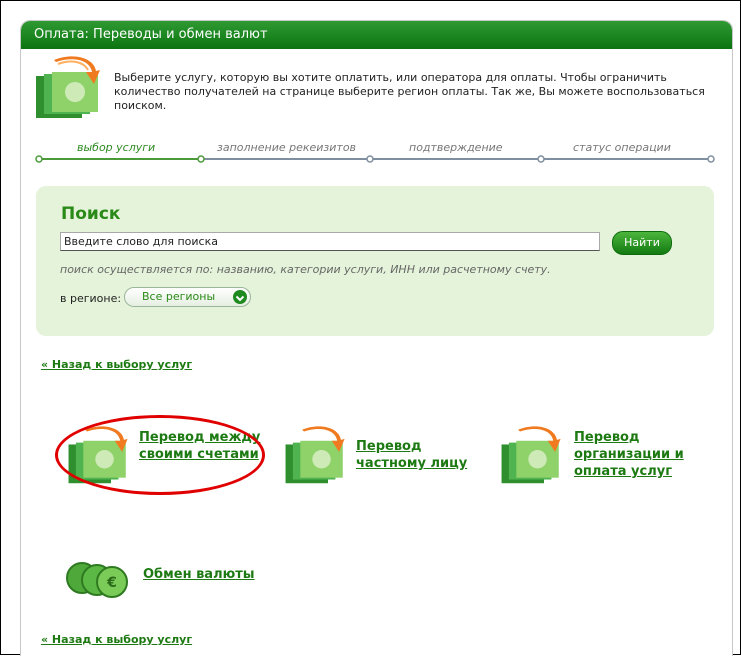  What do you see at coordinates (456, 147) in the screenshot?
I see `step-confirmation: подтверждение` at bounding box center [456, 147].